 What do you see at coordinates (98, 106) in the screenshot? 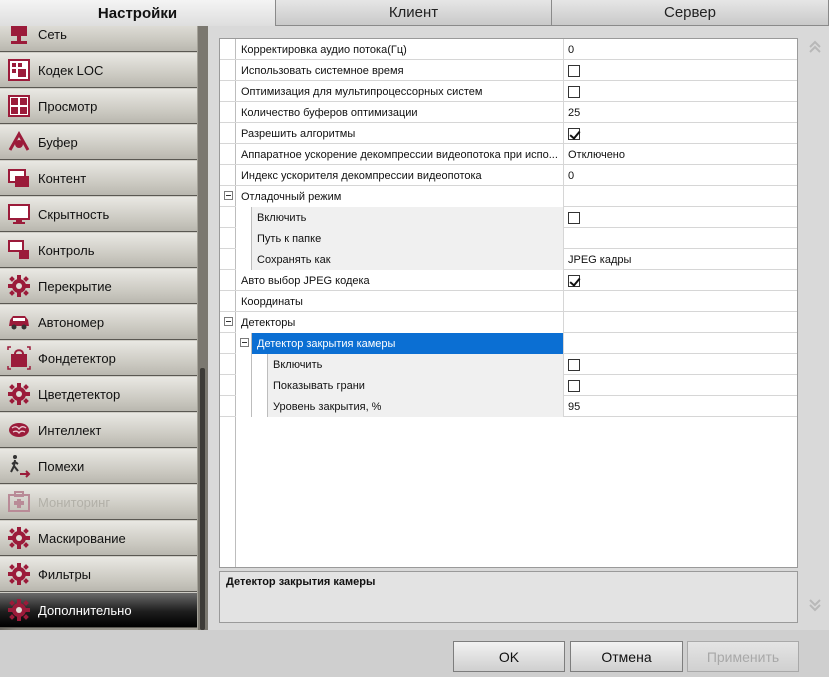
I see `sidebar-item-2: Просмотр` at bounding box center [98, 106].